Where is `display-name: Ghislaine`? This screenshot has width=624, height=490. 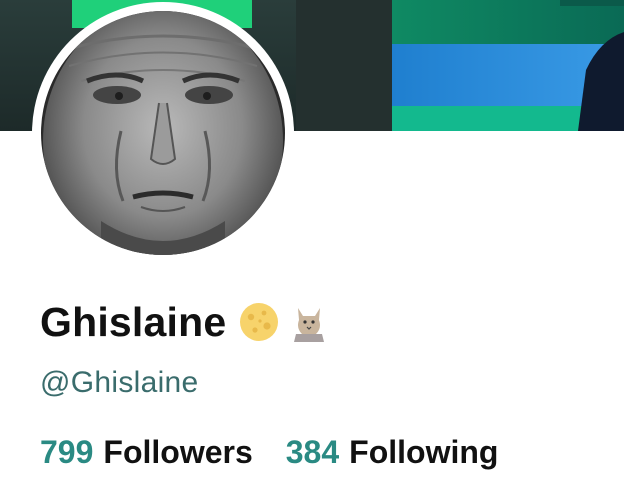
display-name: Ghislaine is located at coordinates (133, 321).